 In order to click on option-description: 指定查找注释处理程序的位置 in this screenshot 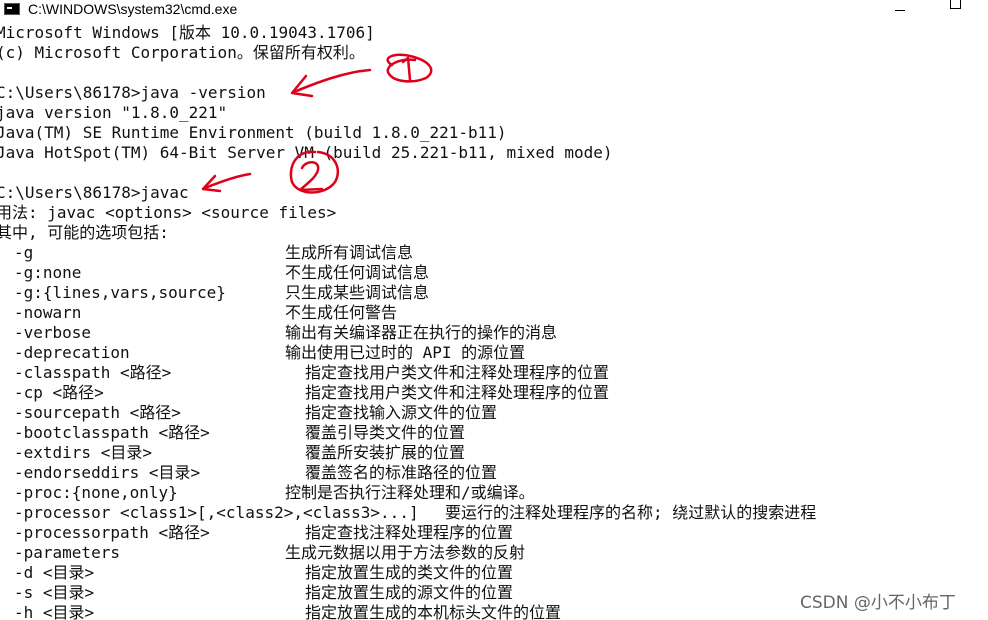, I will do `click(409, 532)`.